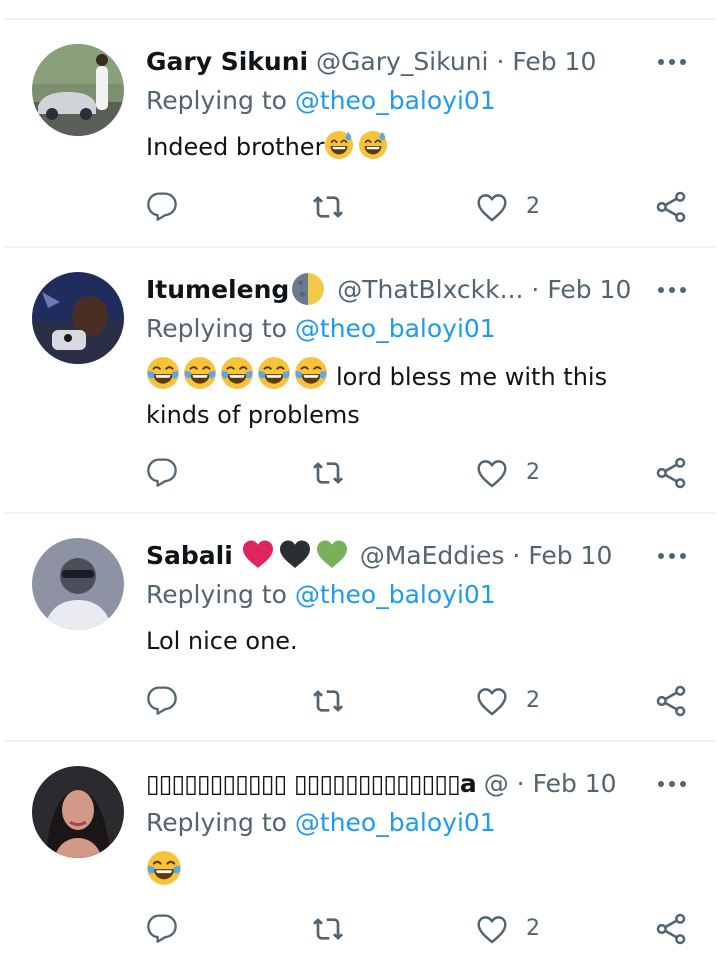  Describe the element at coordinates (227, 61) in the screenshot. I see `display-name: Gary Sikuni` at that location.